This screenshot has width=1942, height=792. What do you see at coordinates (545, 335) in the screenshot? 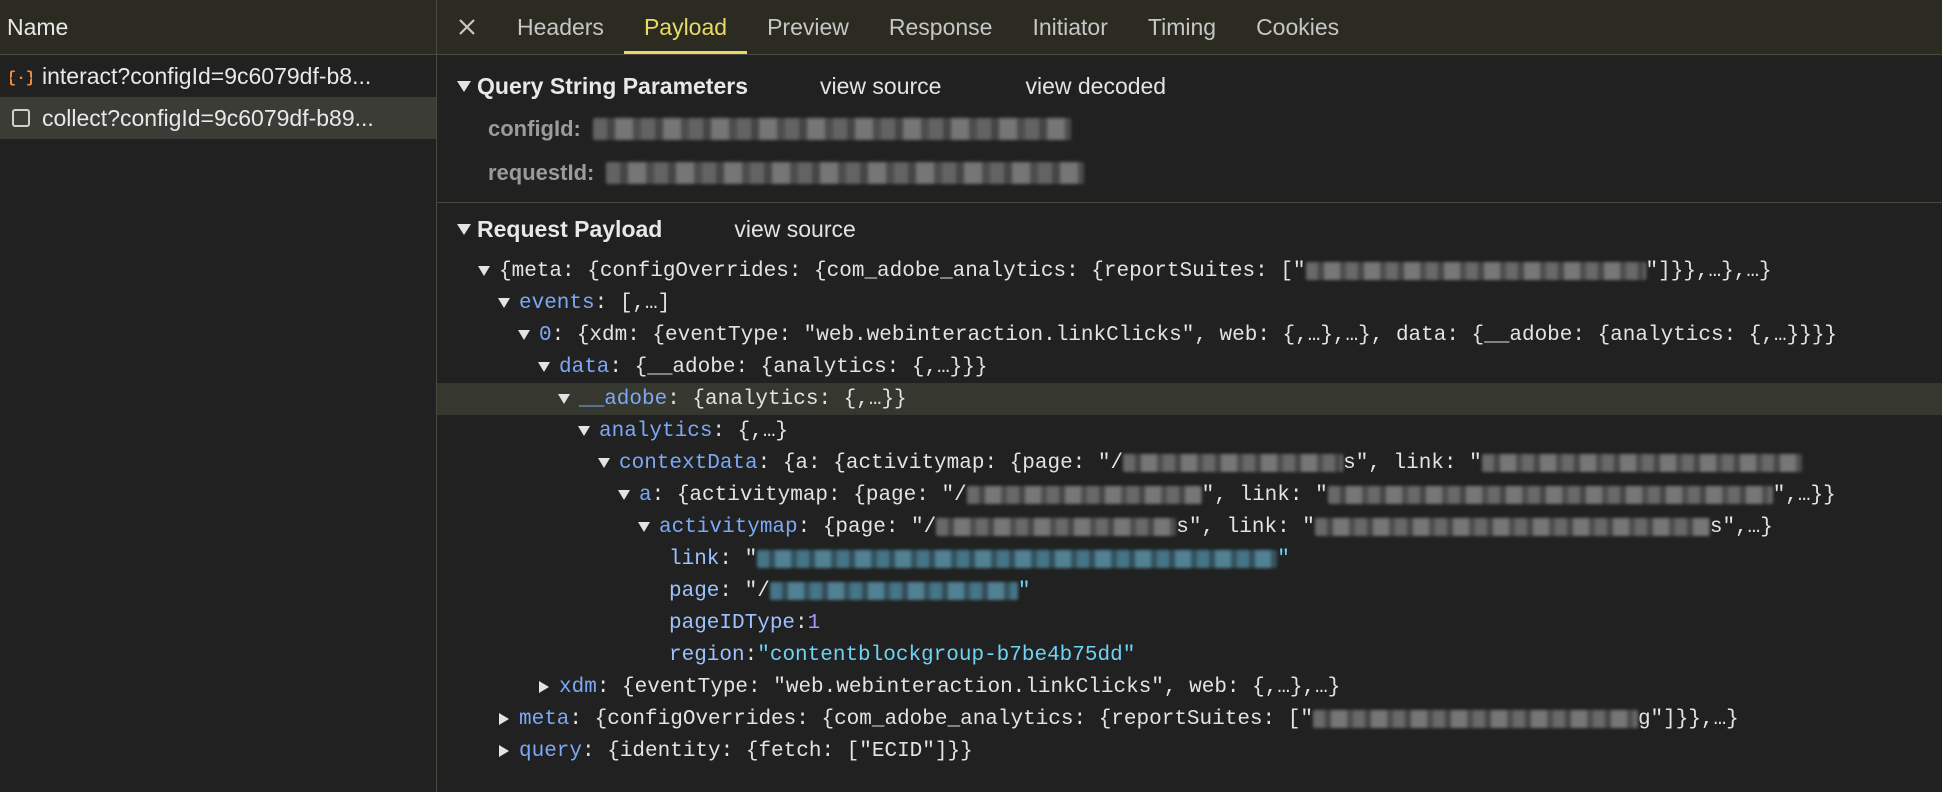
I see `tree-key: 0` at bounding box center [545, 335].